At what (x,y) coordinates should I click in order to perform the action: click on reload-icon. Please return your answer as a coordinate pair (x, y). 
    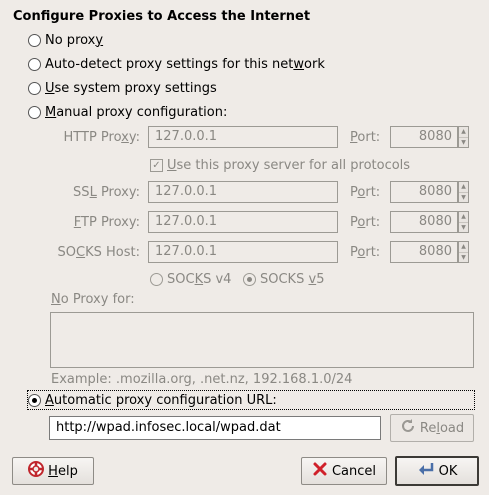
    Looking at the image, I should click on (408, 428).